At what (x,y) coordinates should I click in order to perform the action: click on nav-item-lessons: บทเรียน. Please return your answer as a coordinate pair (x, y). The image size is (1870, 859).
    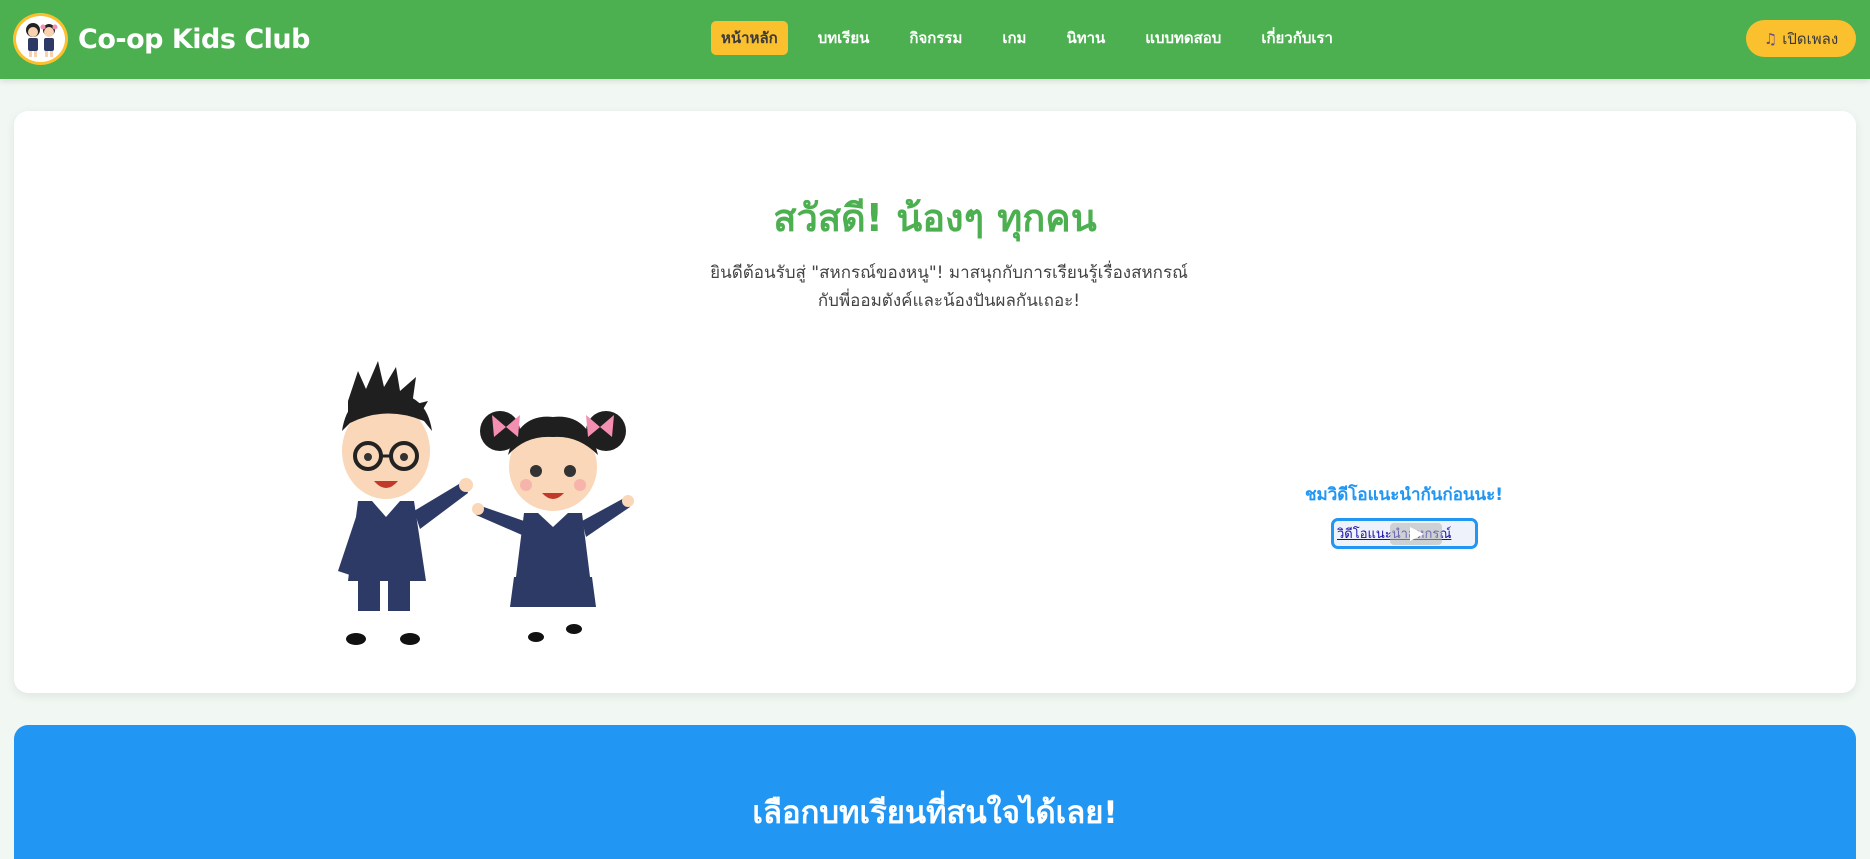
    Looking at the image, I should click on (844, 38).